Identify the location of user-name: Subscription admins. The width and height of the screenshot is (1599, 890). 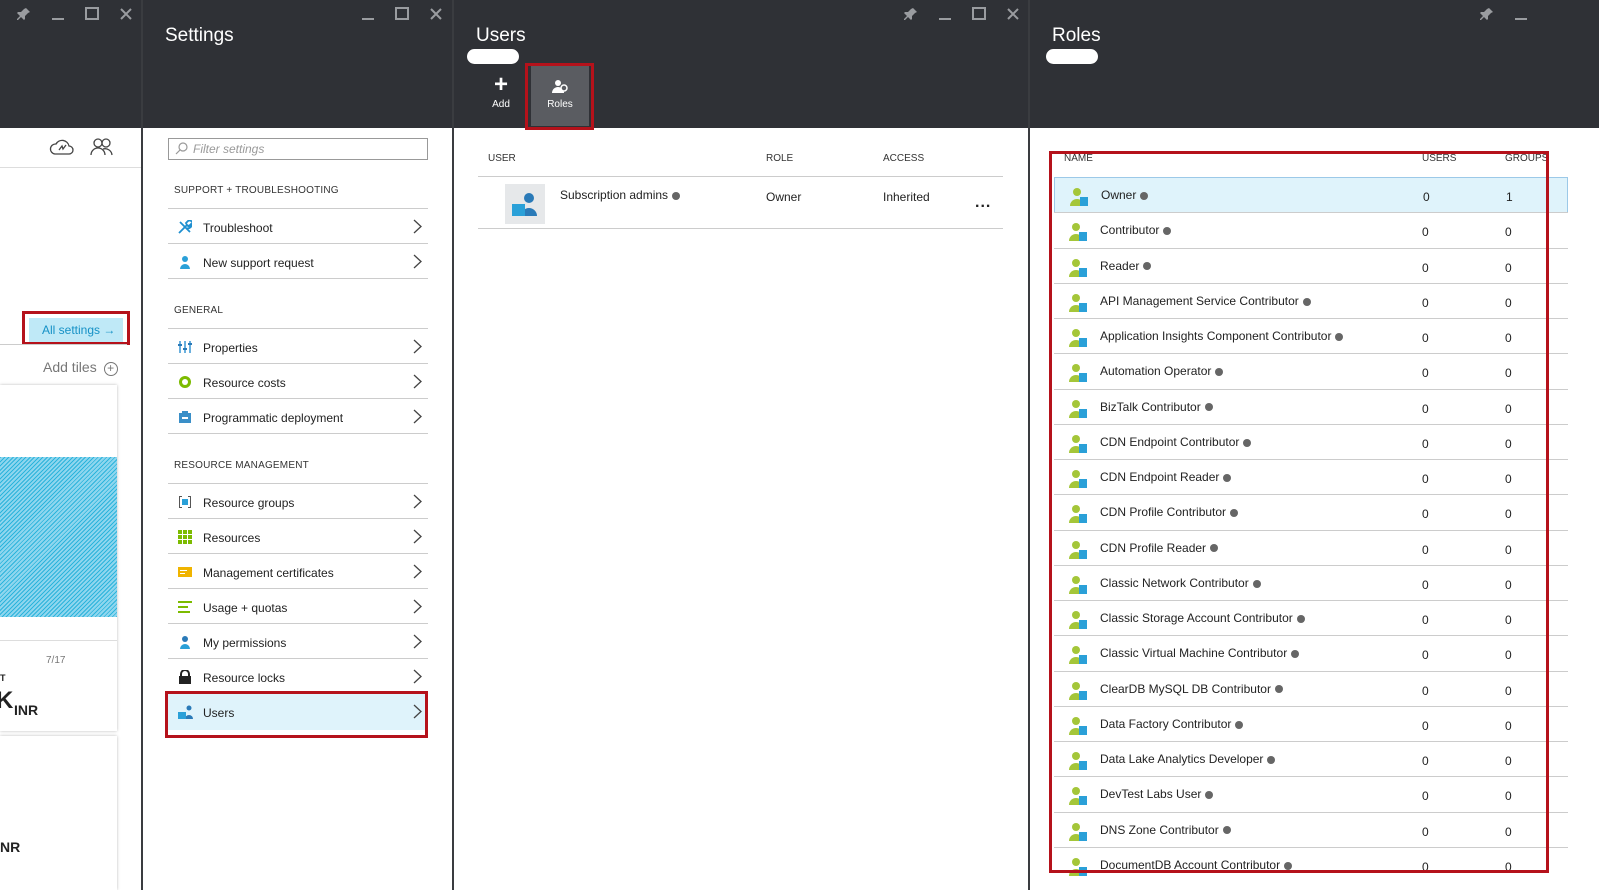
(614, 195).